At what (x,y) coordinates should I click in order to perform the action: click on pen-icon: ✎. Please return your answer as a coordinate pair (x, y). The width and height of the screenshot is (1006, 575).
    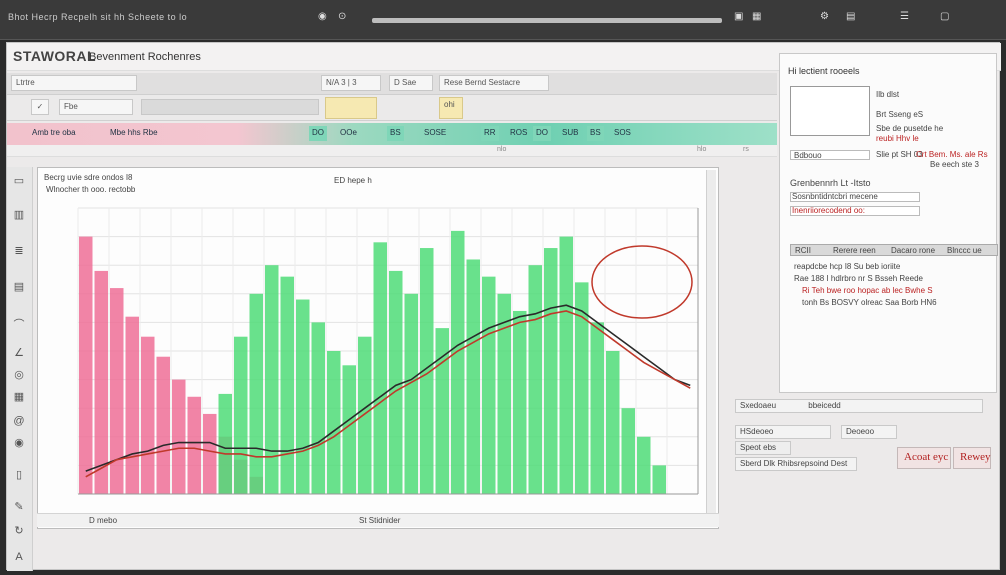
    Looking at the image, I should click on (19, 507).